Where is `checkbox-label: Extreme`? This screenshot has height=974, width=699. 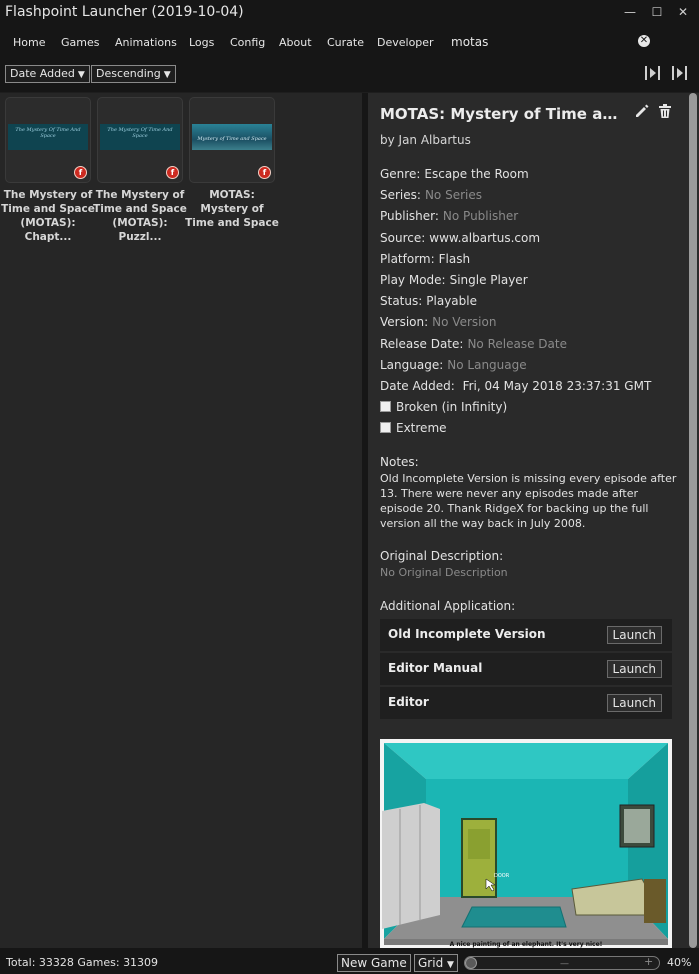 checkbox-label: Extreme is located at coordinates (421, 428).